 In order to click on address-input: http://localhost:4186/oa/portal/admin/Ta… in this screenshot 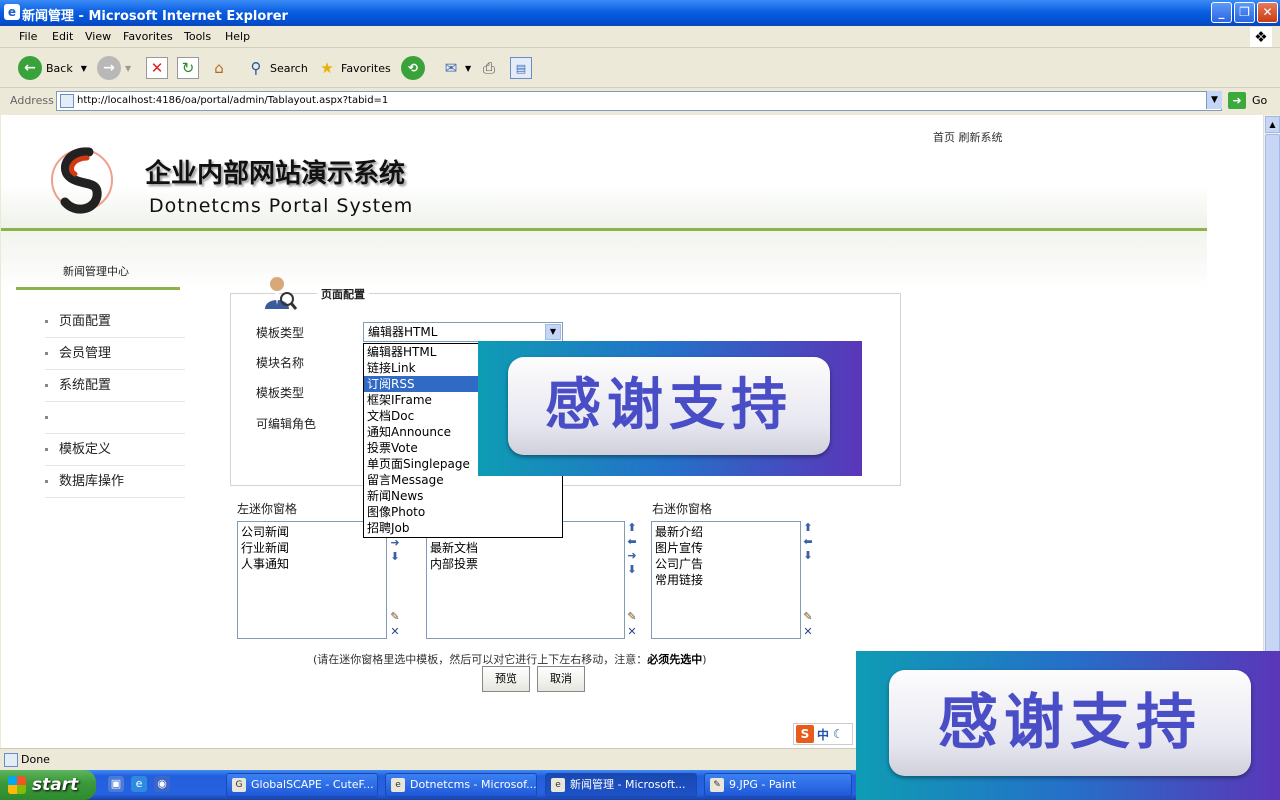, I will do `click(639, 101)`.